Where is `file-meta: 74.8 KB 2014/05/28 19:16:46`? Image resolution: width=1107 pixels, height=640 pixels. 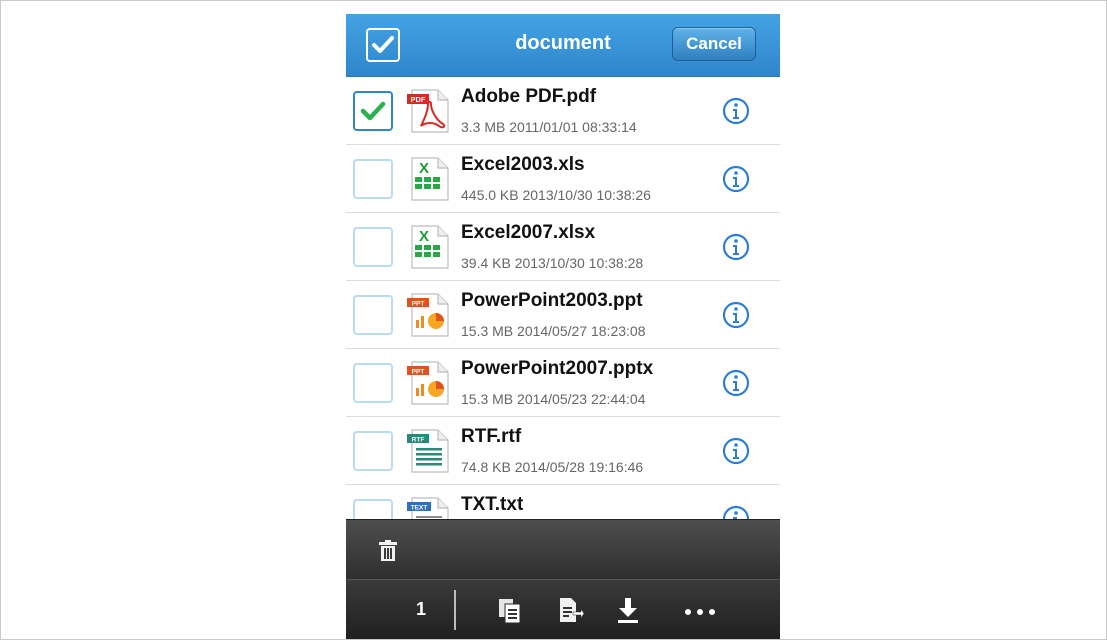
file-meta: 74.8 KB 2014/05/28 19:16:46 is located at coordinates (552, 467).